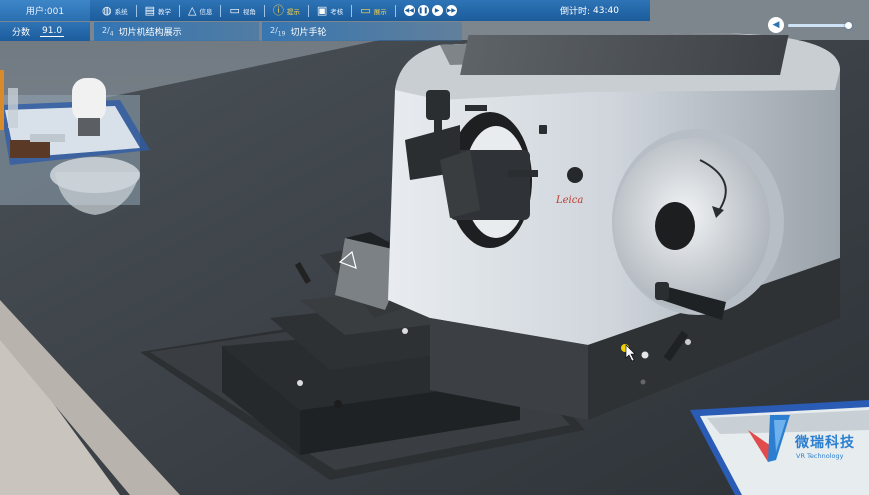 The height and width of the screenshot is (495, 869). I want to click on hint-label: 提示, so click(293, 11).